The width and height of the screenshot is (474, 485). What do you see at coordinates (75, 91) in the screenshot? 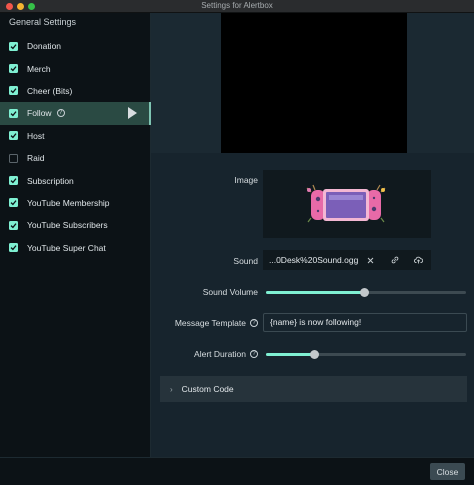
I see `sidebar-item: Cheer (Bits)` at bounding box center [75, 91].